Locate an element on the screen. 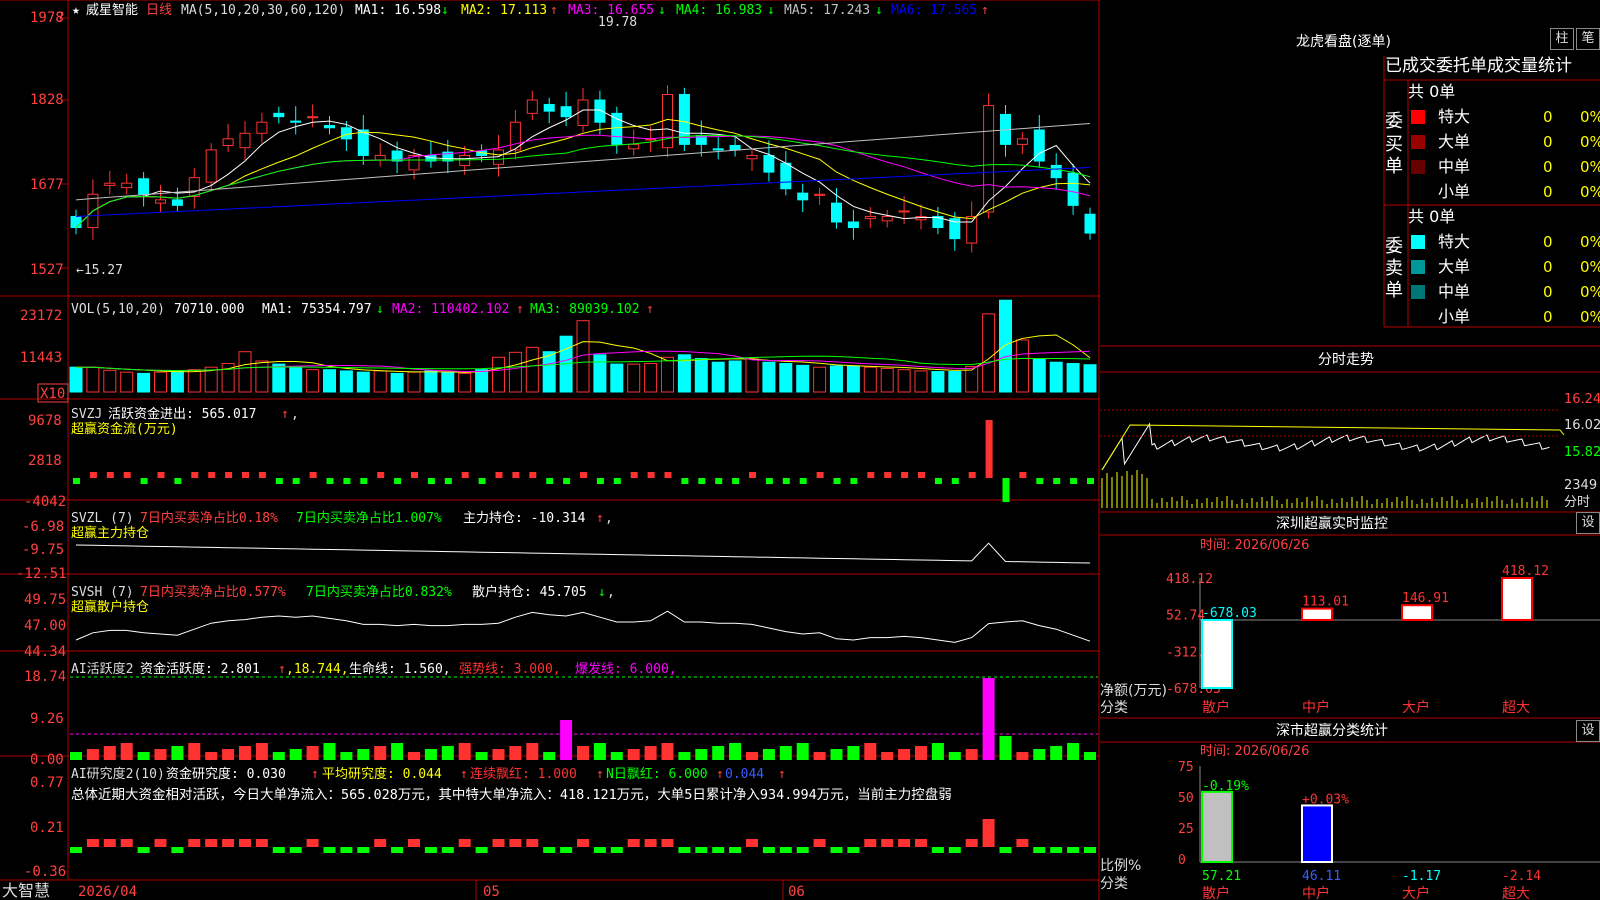  intraday-avg-line is located at coordinates (1333, 447).